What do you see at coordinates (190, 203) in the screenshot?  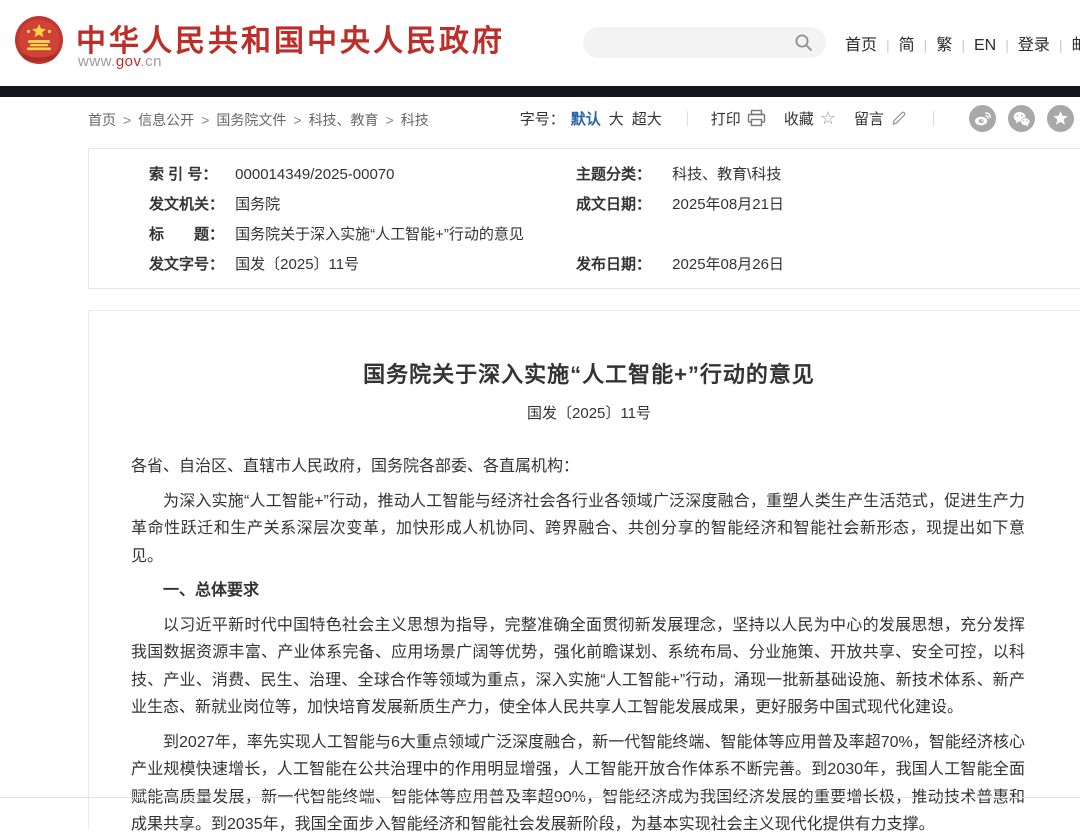 I see `meta-label: 发文机关：` at bounding box center [190, 203].